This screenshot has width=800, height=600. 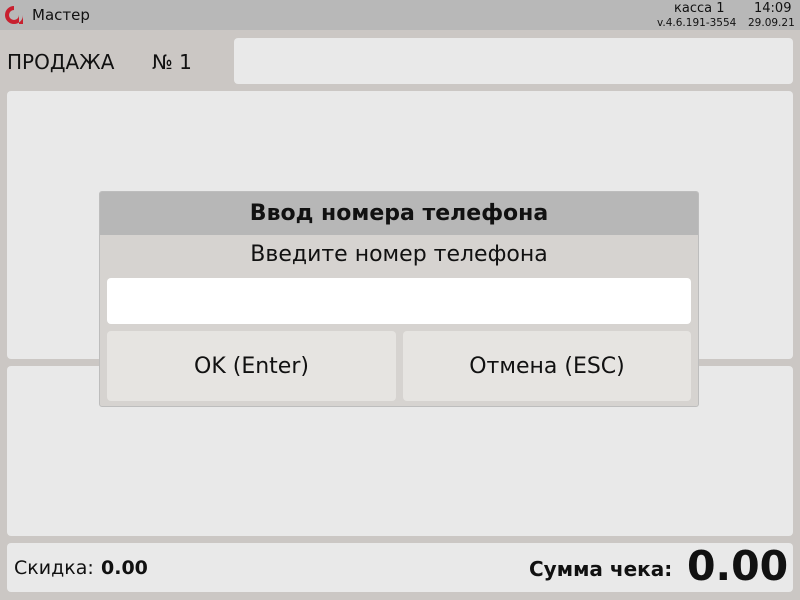 I want to click on receipt-total-value: 0.00, so click(x=738, y=566).